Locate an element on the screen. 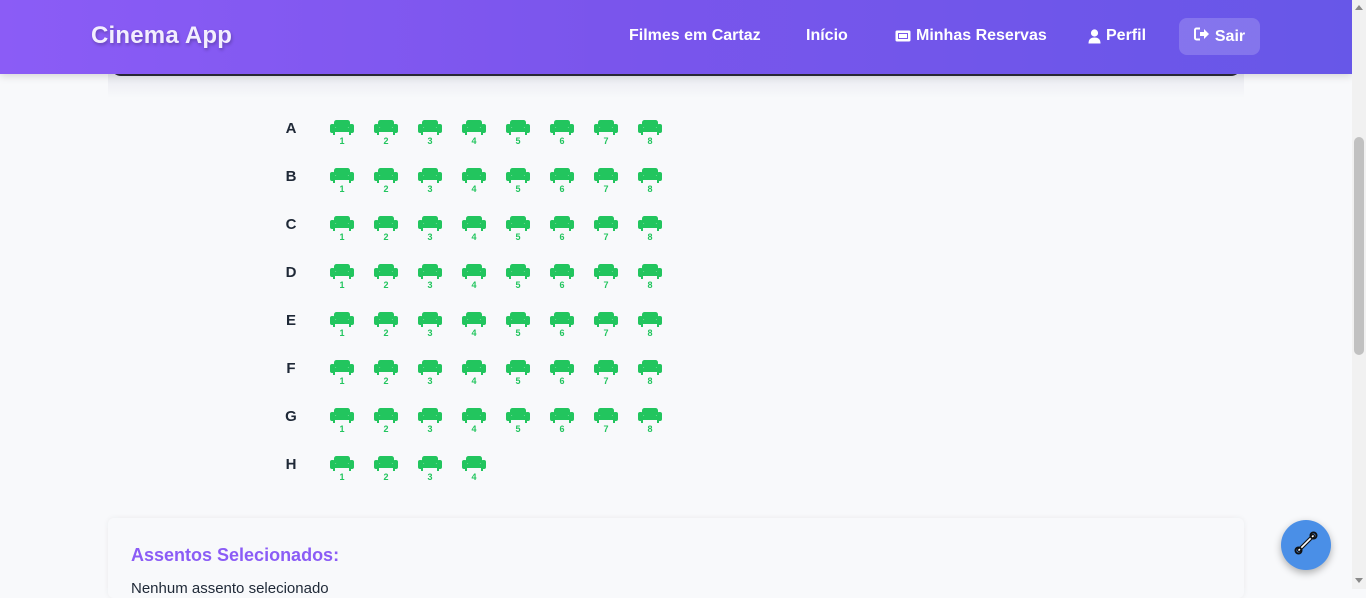 The width and height of the screenshot is (1366, 598). seat-e6: 6 is located at coordinates (562, 326).